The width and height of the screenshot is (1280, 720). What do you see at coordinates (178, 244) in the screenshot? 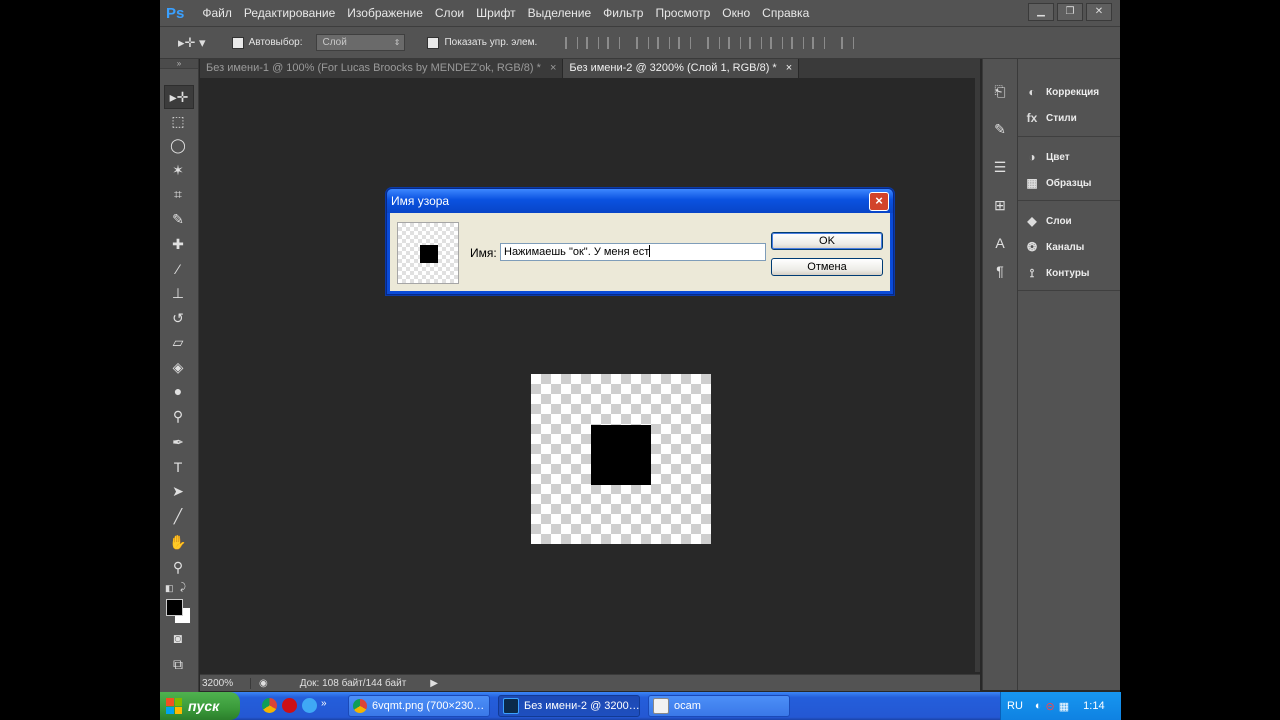
I see `healing-brush-tool: ✚` at bounding box center [178, 244].